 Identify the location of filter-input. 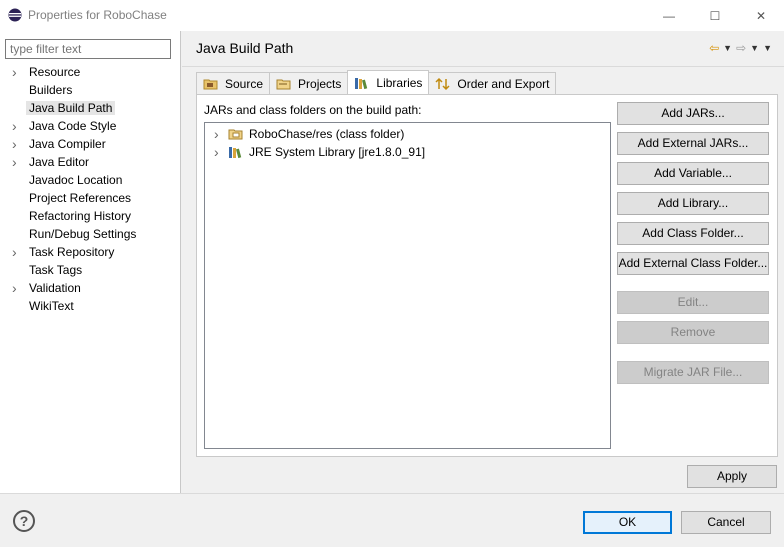
(88, 49).